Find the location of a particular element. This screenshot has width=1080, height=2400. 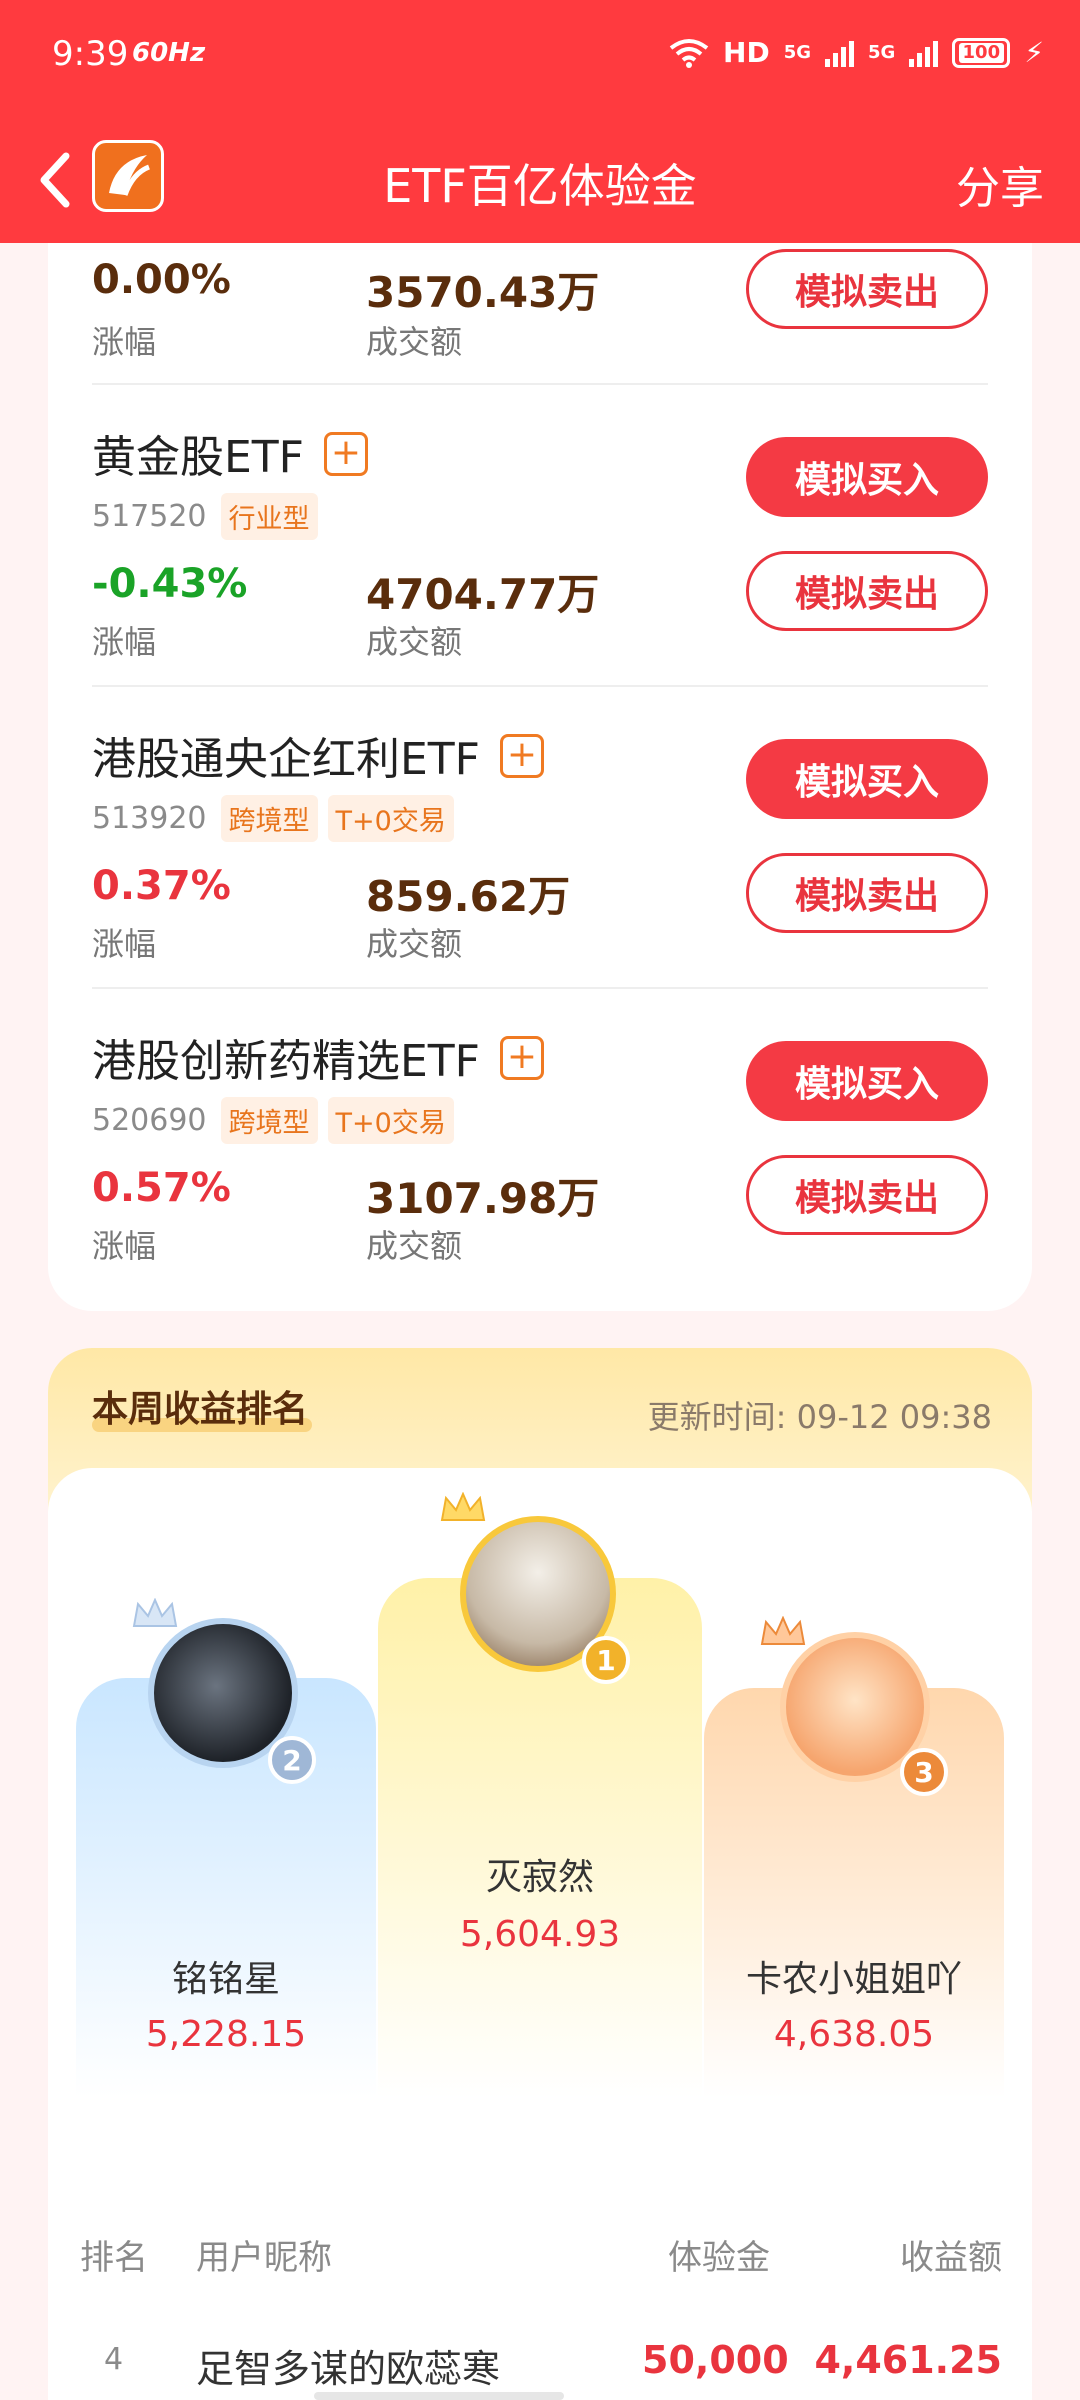

status-bar: 9:39 60Hz HD 5G 5G 100 ⚡ is located at coordinates (540, 55).